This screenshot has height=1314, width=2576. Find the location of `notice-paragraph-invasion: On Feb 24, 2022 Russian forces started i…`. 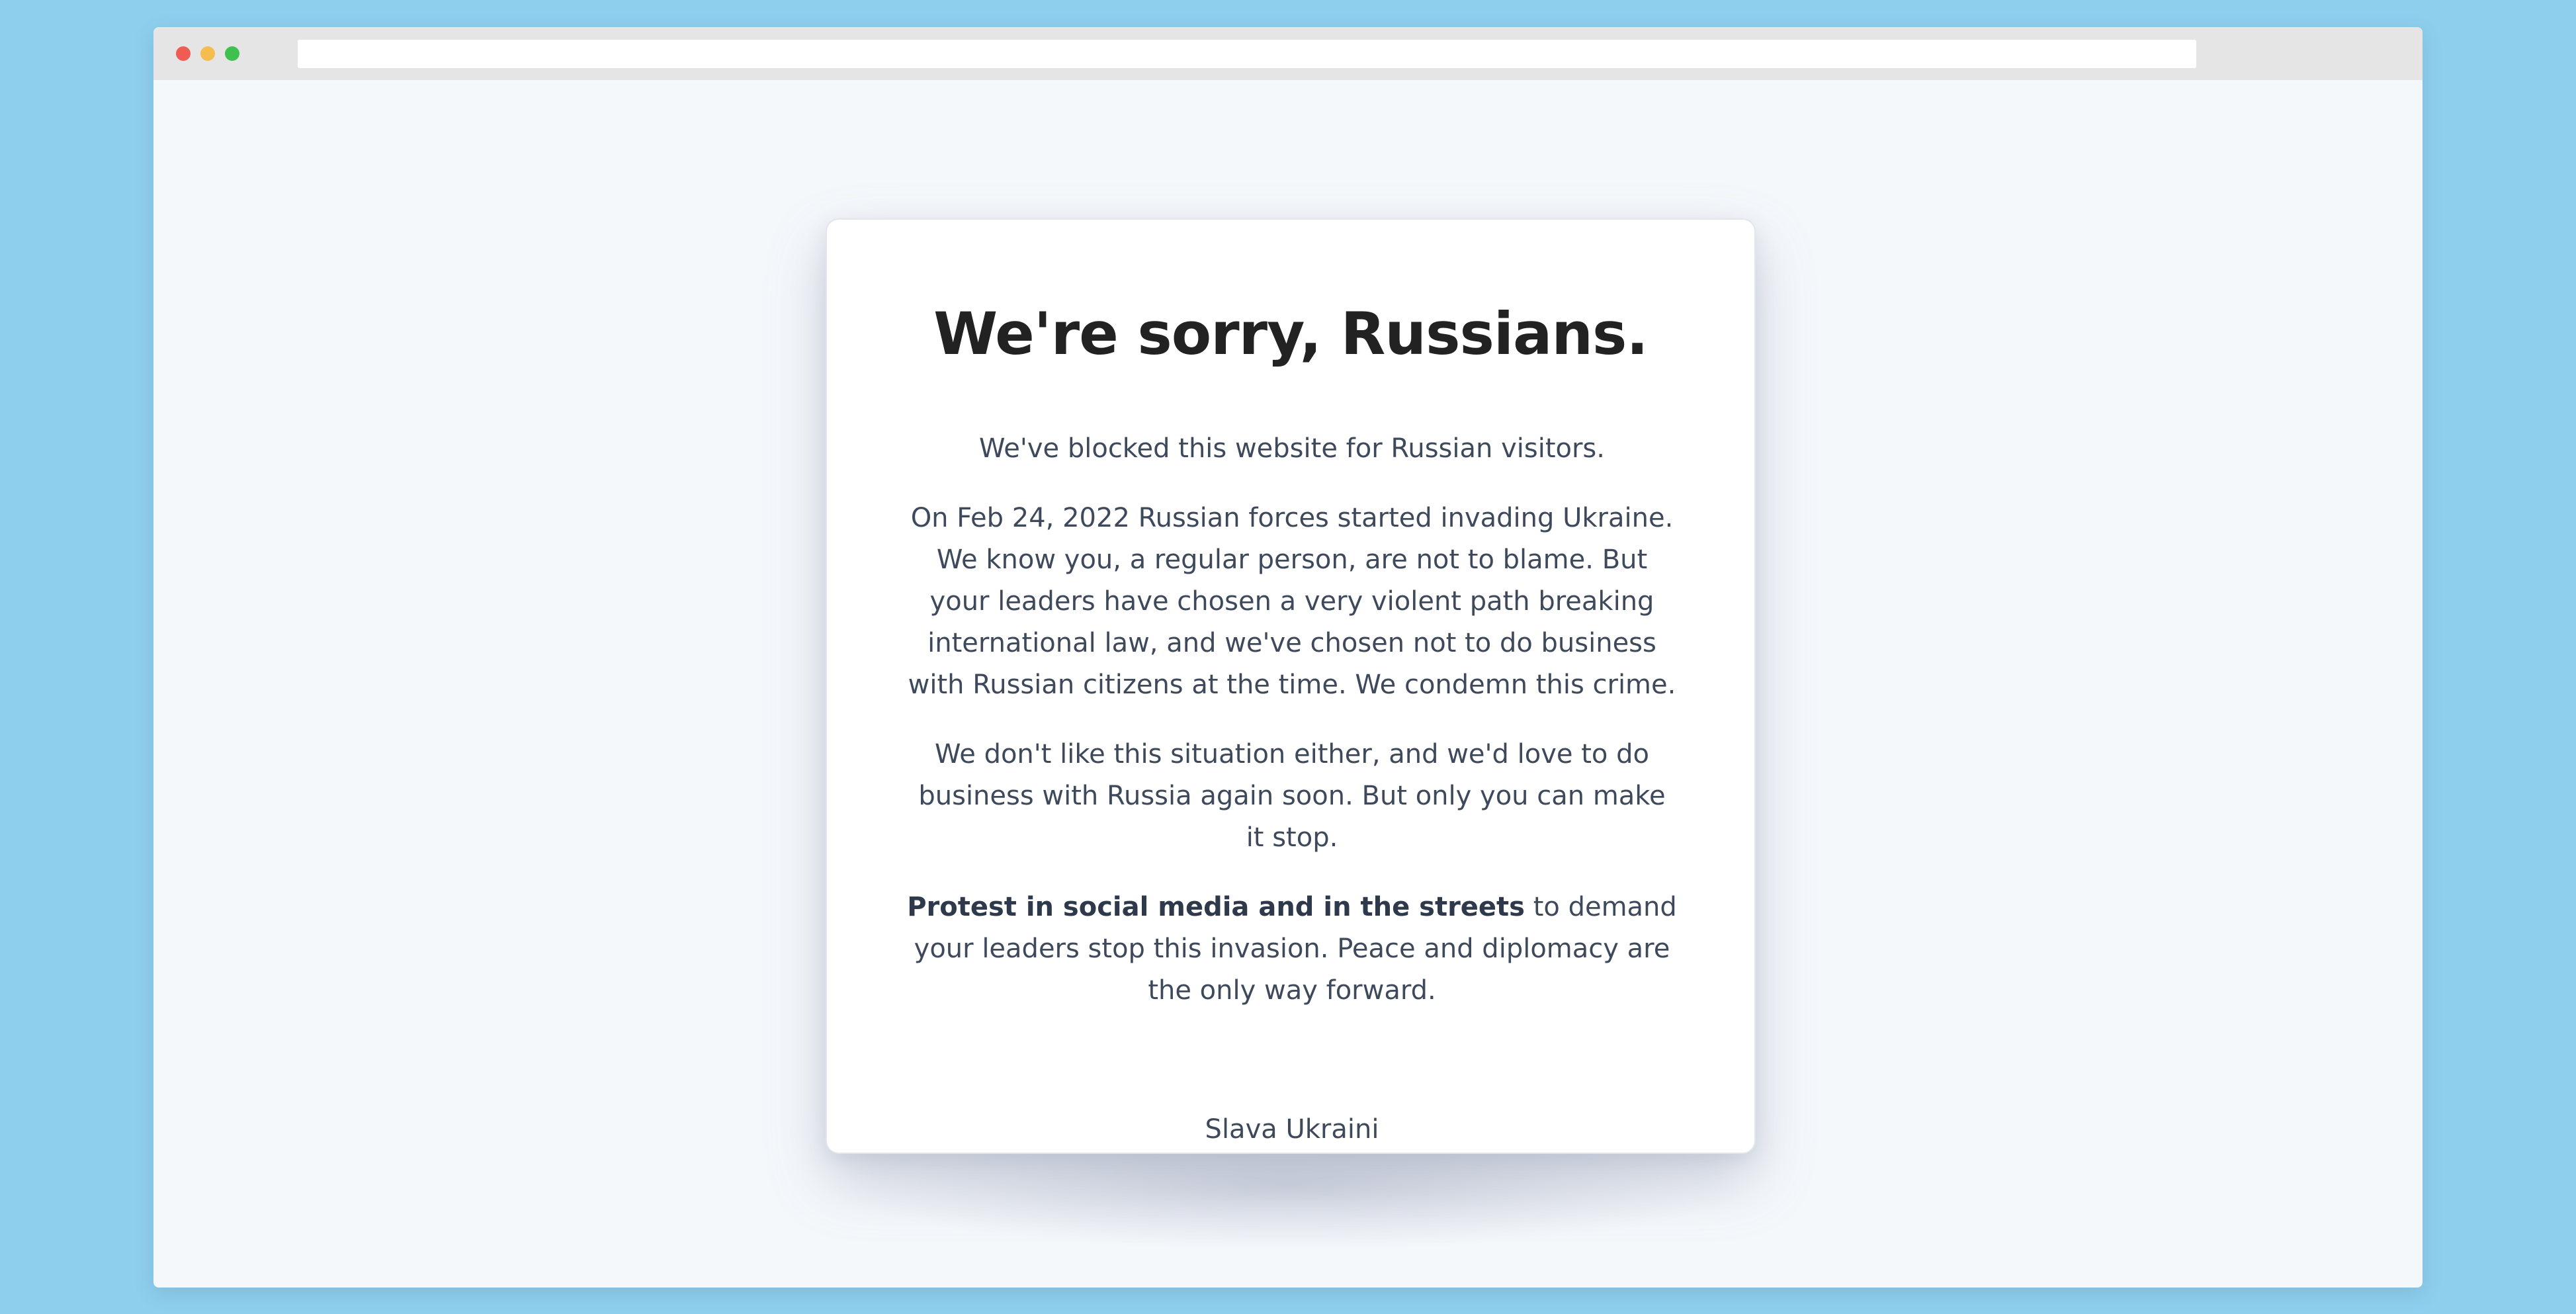

notice-paragraph-invasion: On Feb 24, 2022 Russian forces started i… is located at coordinates (1292, 601).